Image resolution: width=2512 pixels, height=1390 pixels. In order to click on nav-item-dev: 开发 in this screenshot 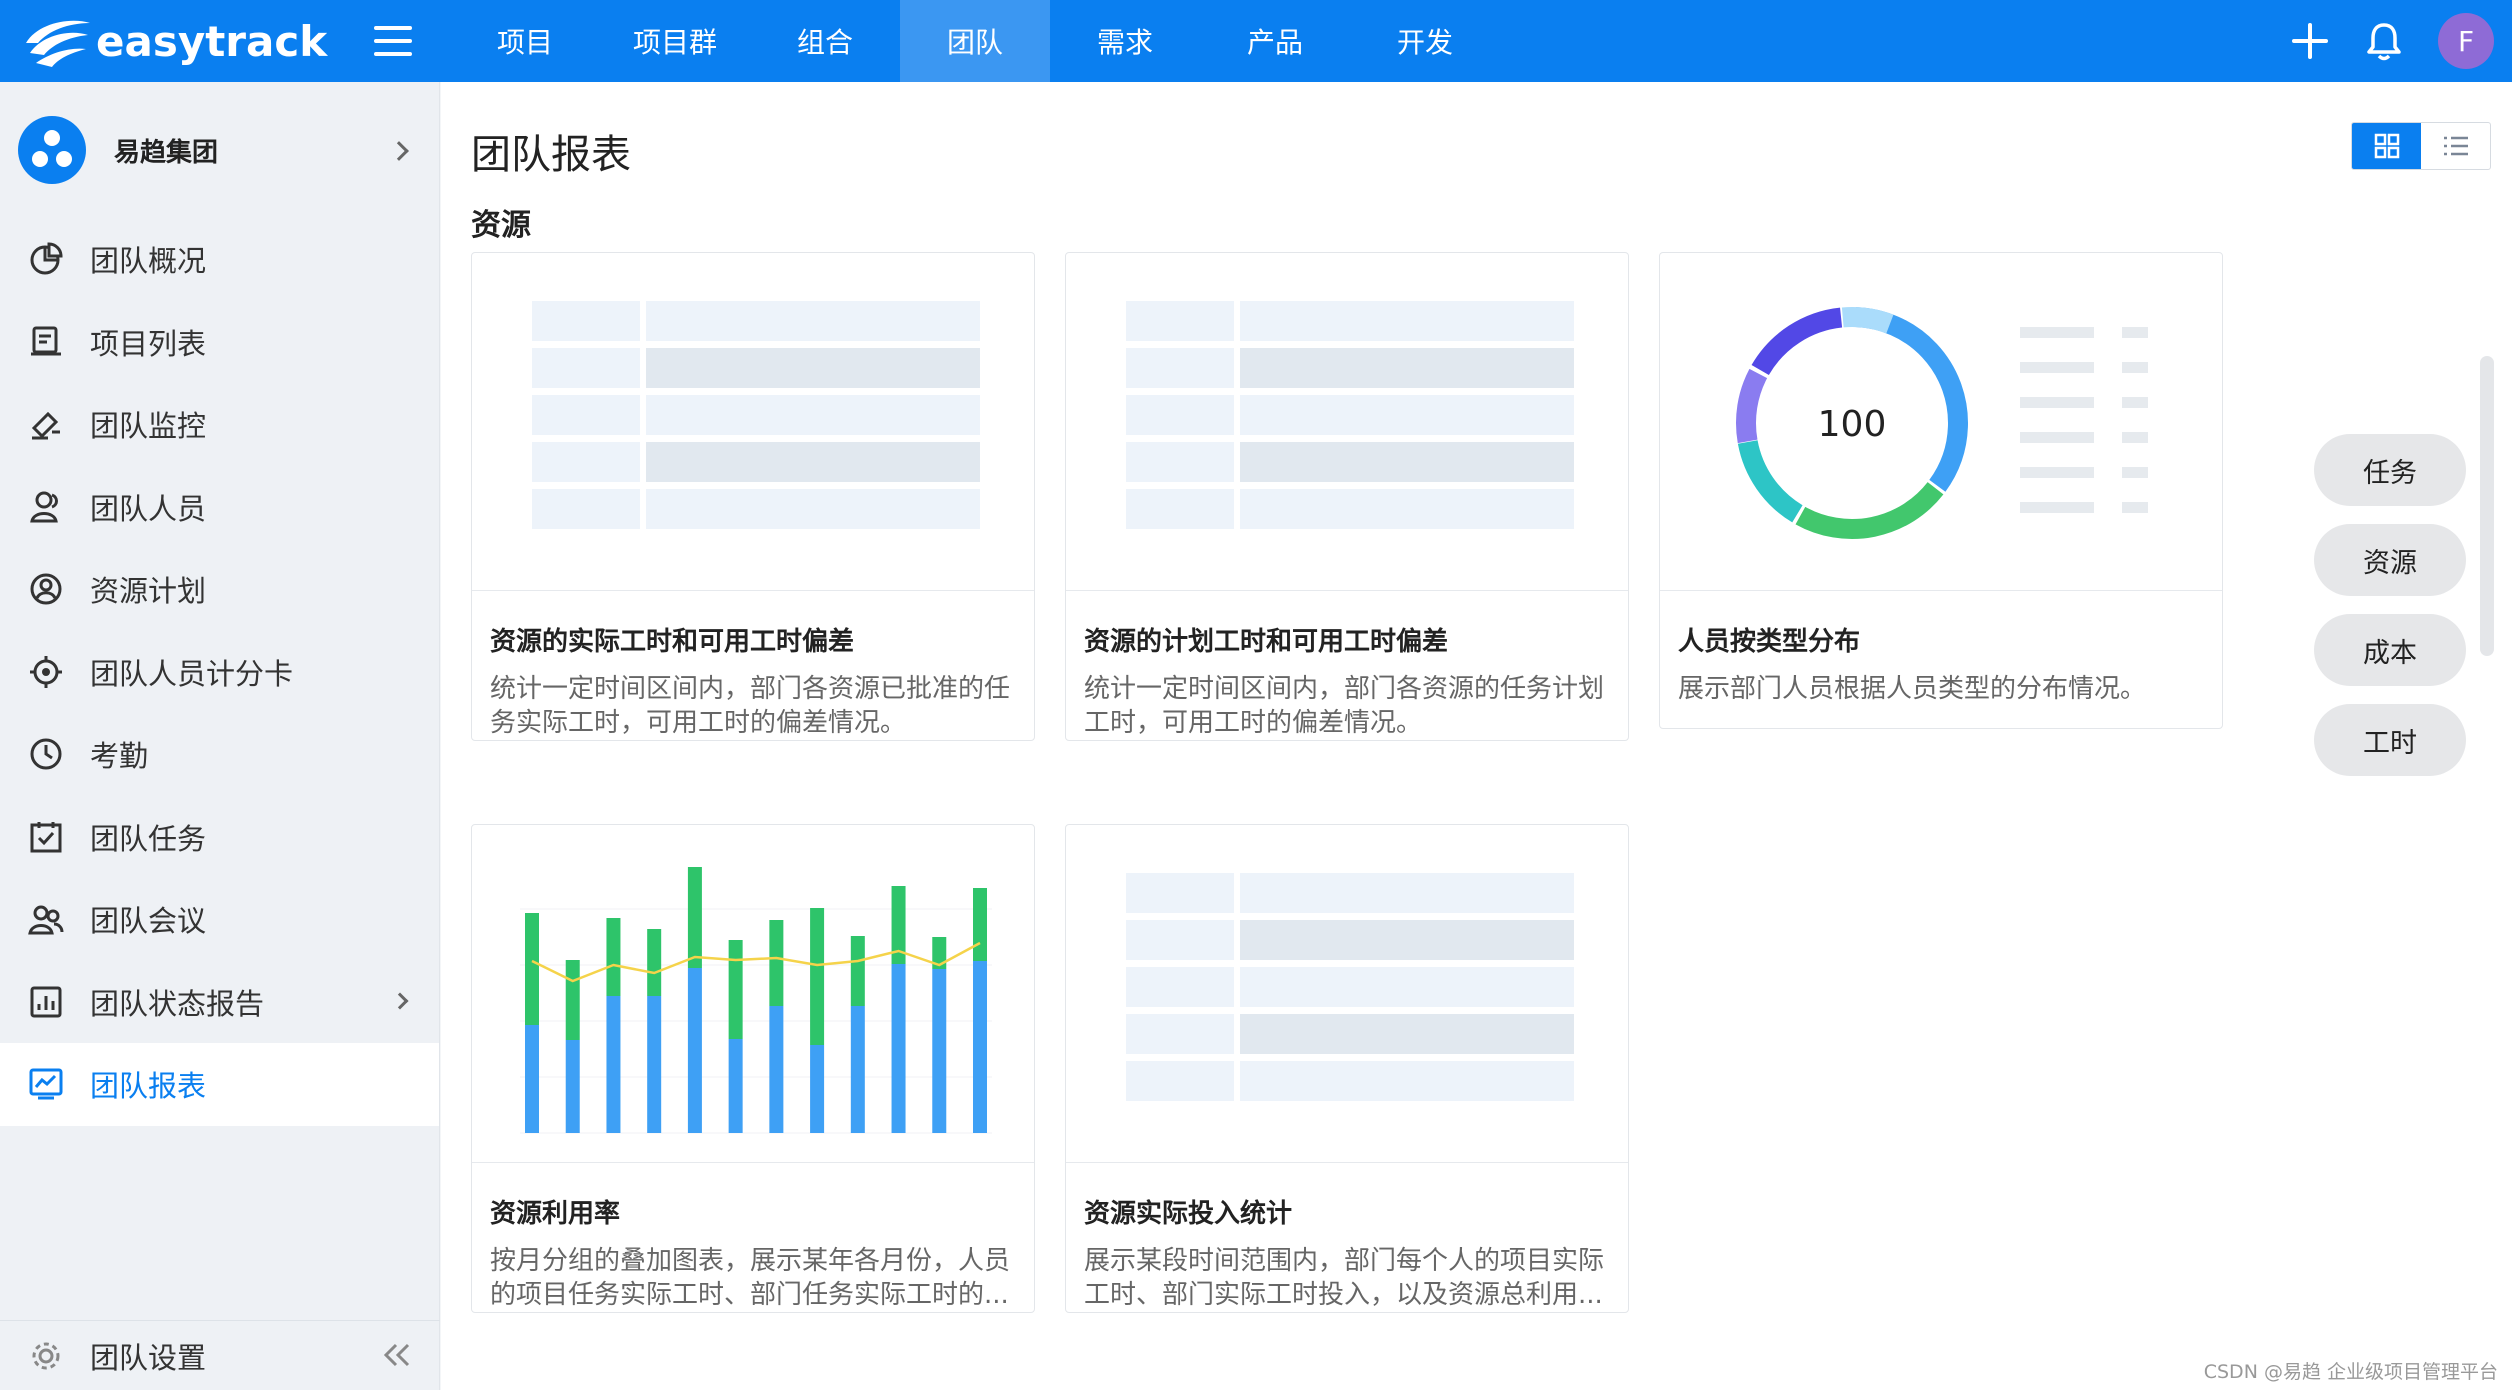, I will do `click(1425, 41)`.